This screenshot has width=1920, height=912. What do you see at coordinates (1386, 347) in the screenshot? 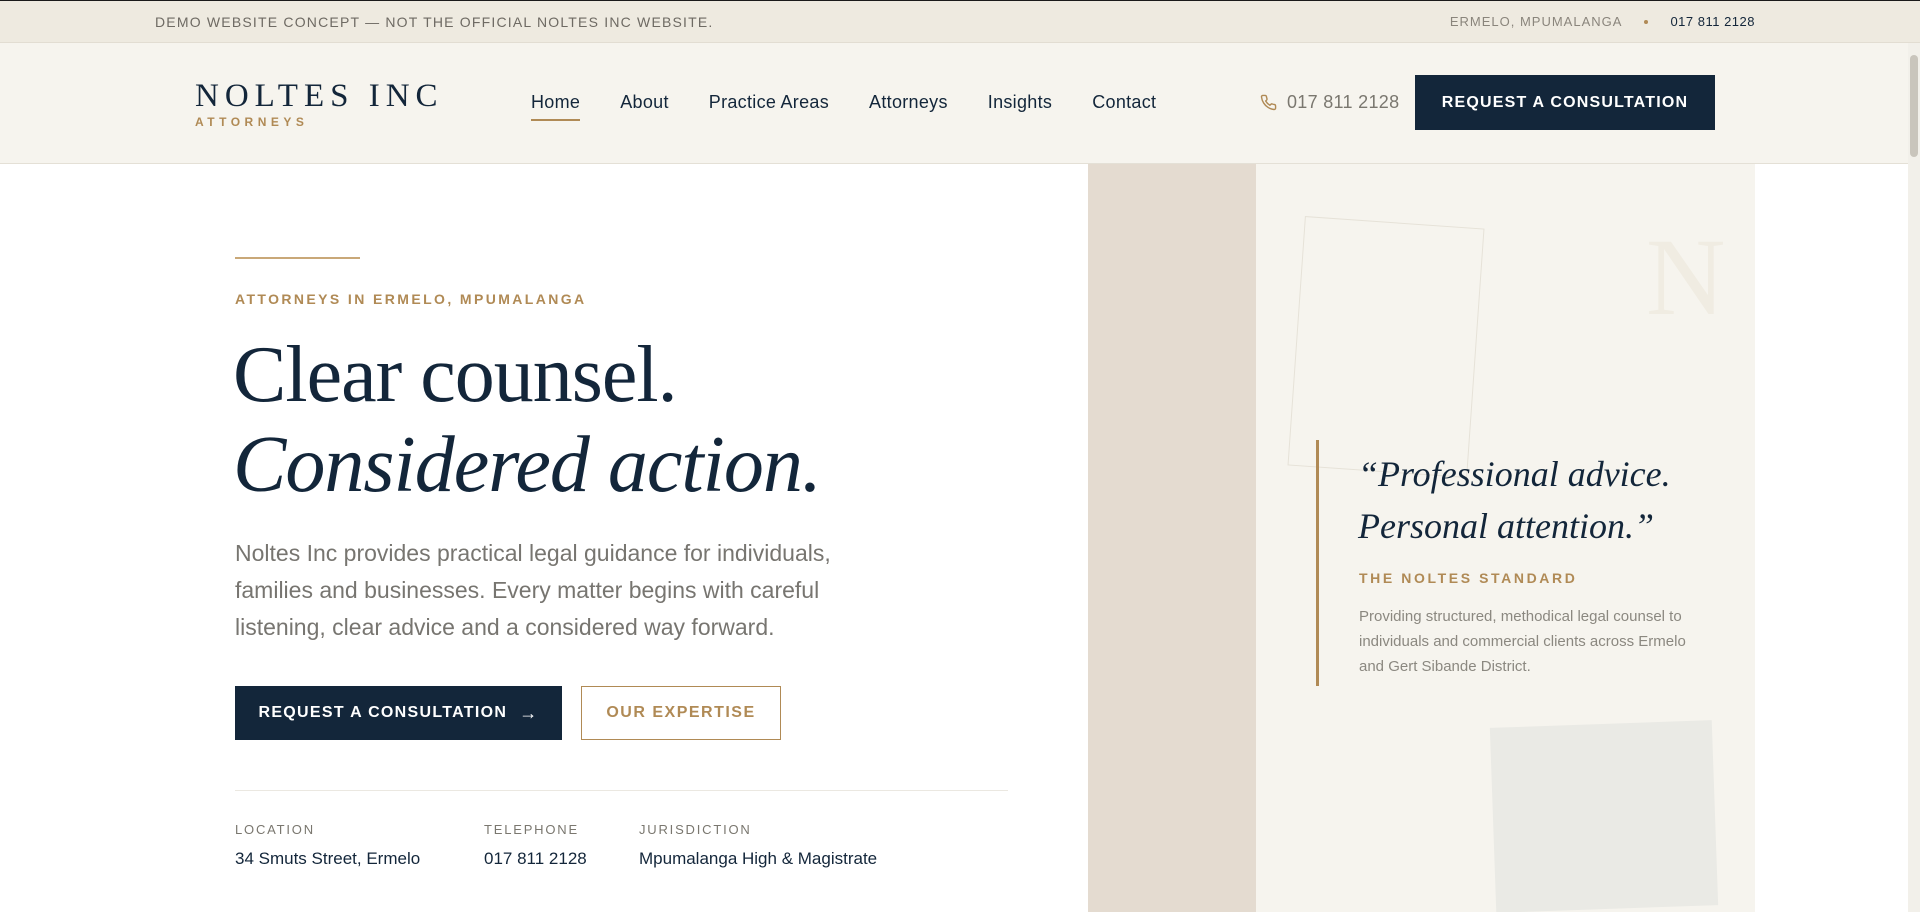
I see `decorative-frame` at bounding box center [1386, 347].